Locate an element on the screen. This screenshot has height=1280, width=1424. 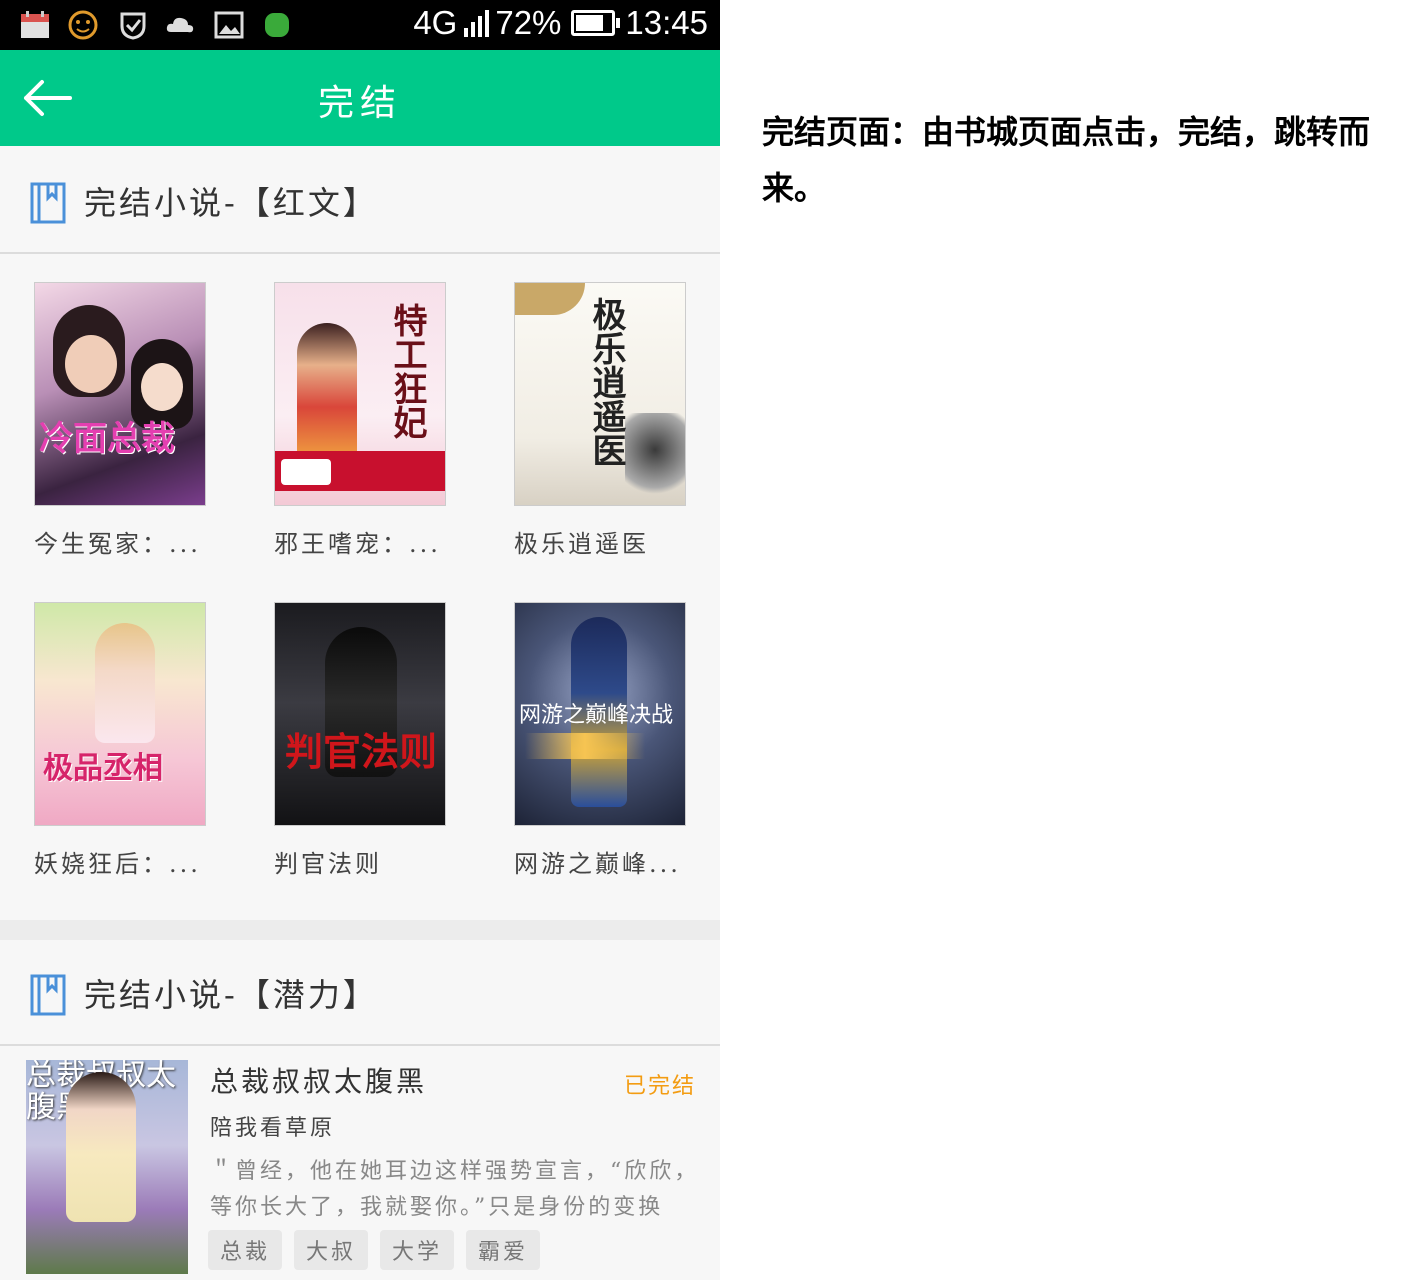
section-header-qianli: 完结小说-【潜力】 is located at coordinates (360, 993).